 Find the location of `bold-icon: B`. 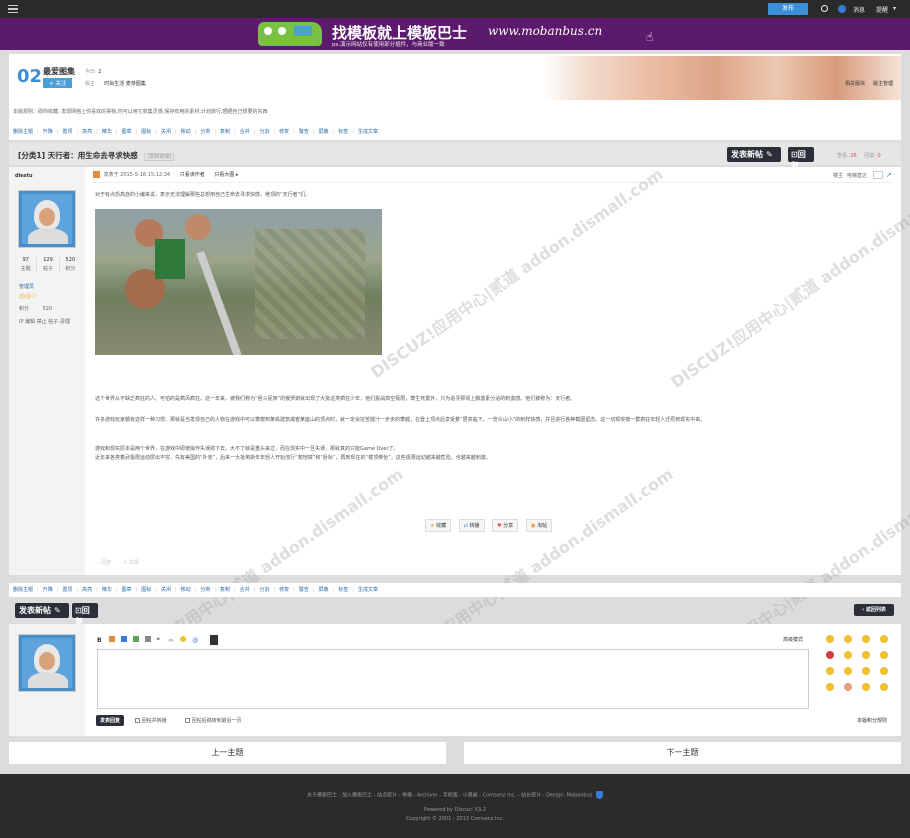

bold-icon: B is located at coordinates (100, 640).